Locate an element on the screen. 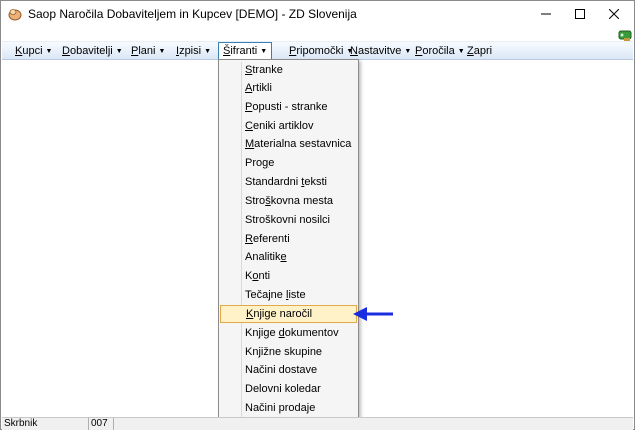 This screenshot has width=635, height=430. item-label-post: eferenti is located at coordinates (271, 239).